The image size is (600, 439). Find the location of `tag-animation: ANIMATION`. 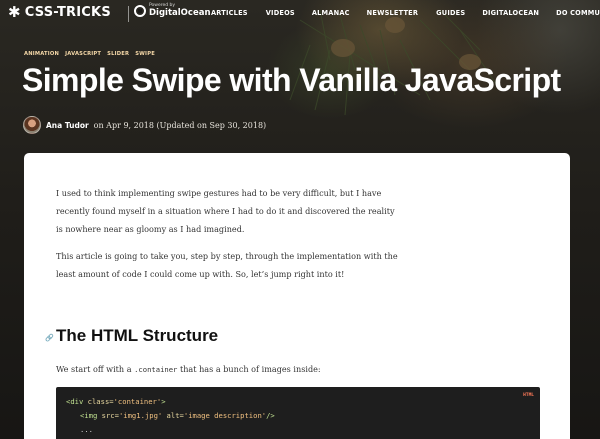

tag-animation: ANIMATION is located at coordinates (41, 54).